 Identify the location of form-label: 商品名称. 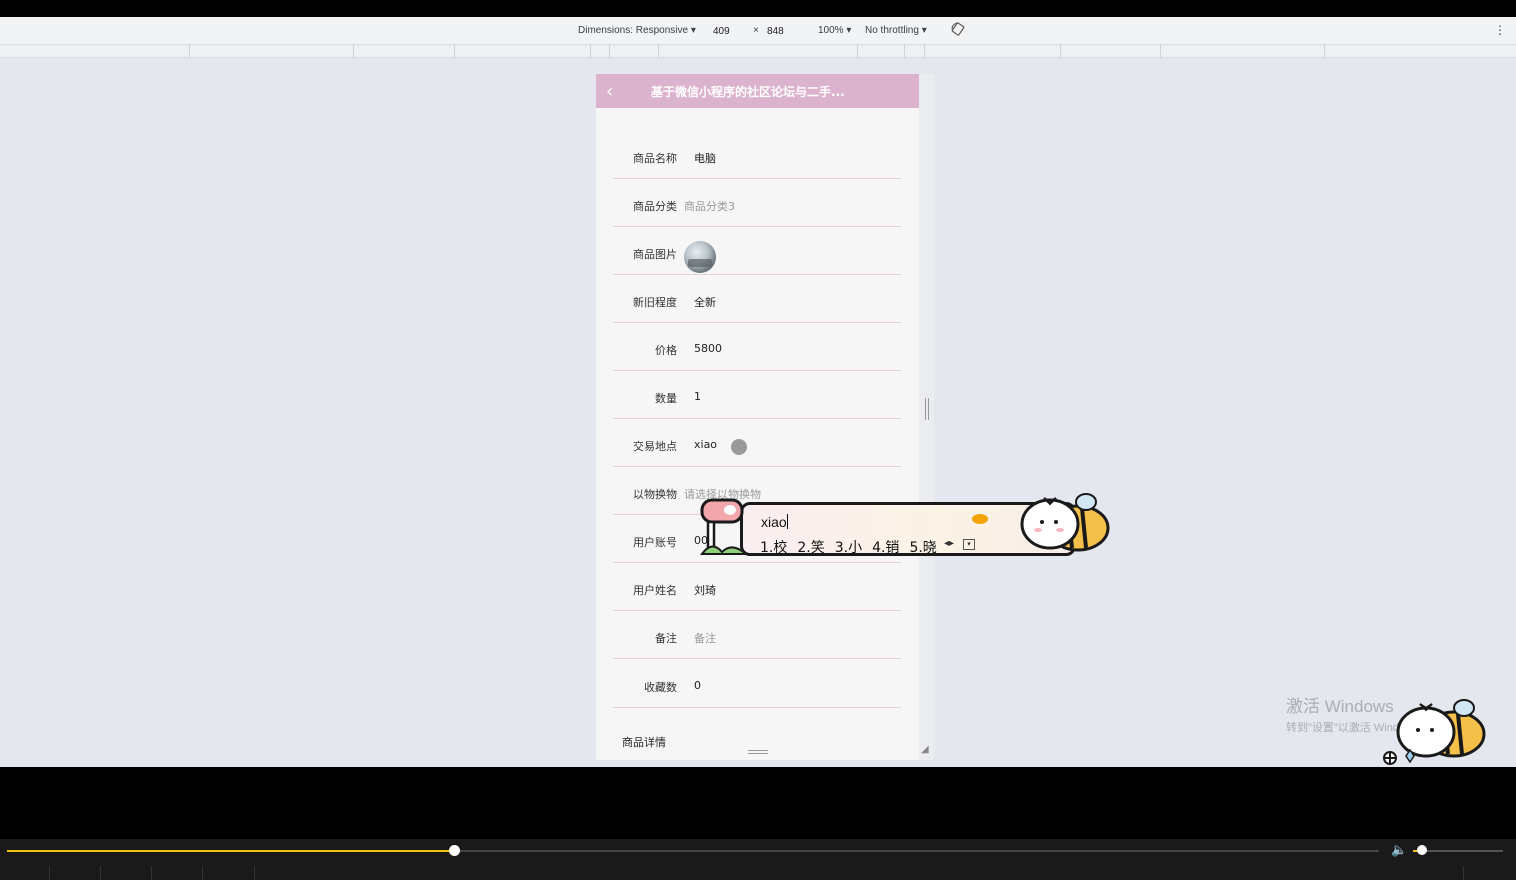
(655, 158).